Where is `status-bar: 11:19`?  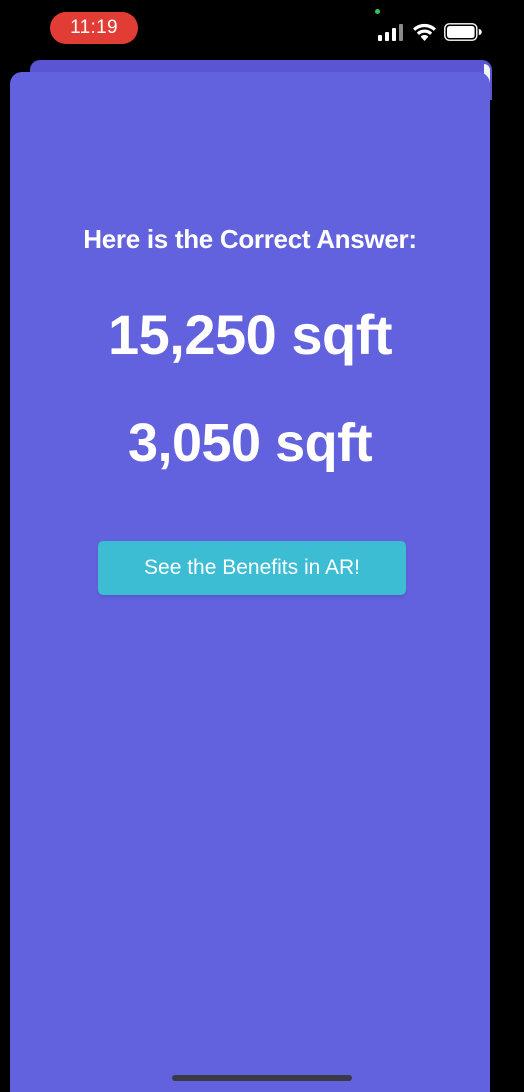 status-bar: 11:19 is located at coordinates (262, 29).